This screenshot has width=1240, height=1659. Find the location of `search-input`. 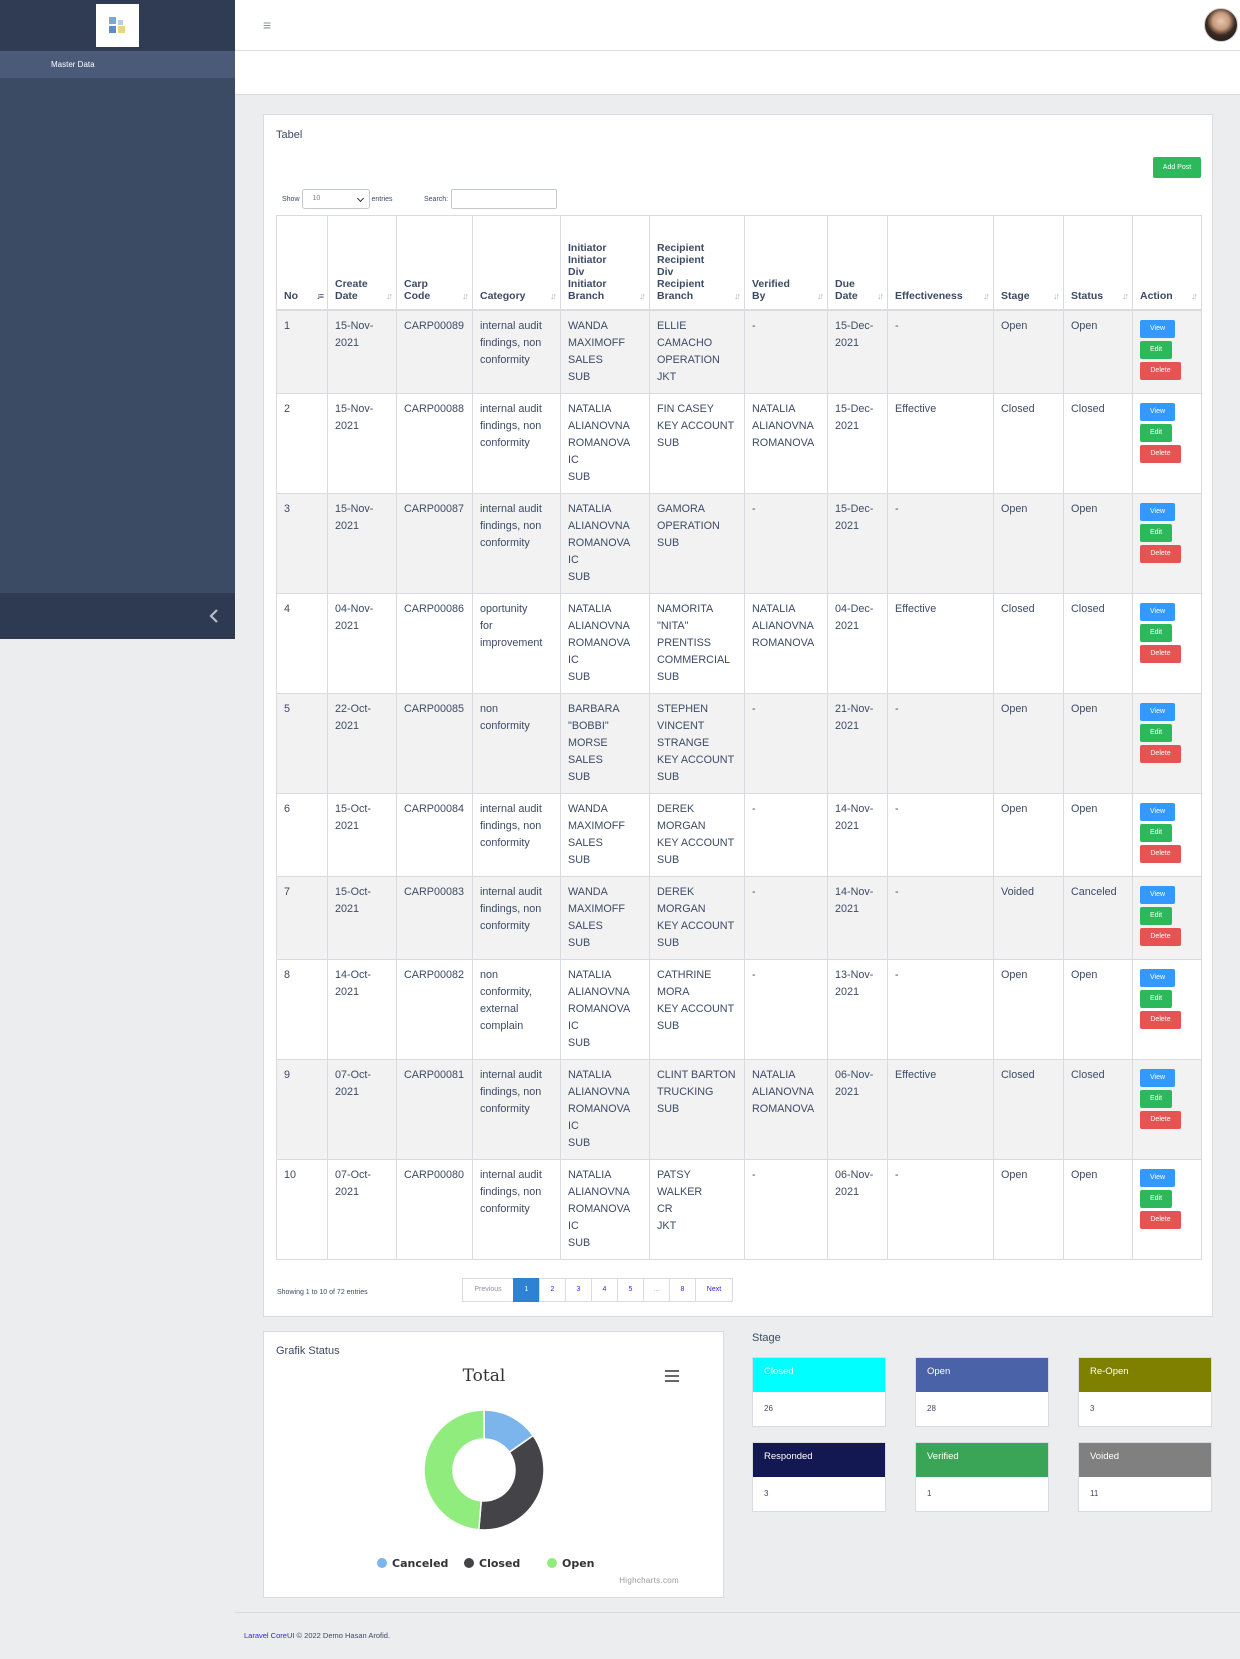

search-input is located at coordinates (504, 199).